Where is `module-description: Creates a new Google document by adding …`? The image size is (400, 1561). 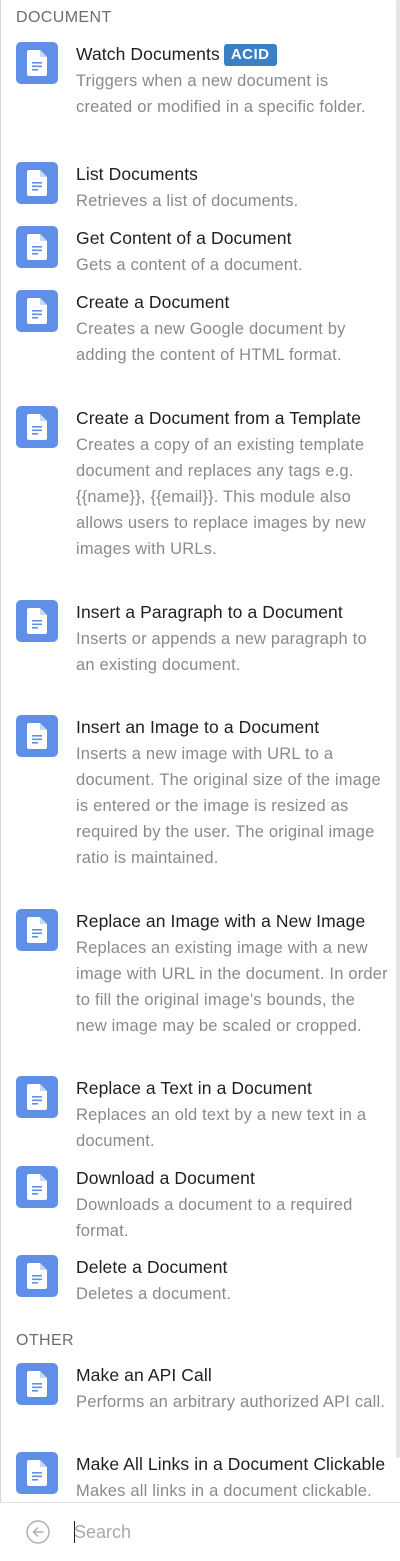
module-description: Creates a new Google document by adding … is located at coordinates (211, 342).